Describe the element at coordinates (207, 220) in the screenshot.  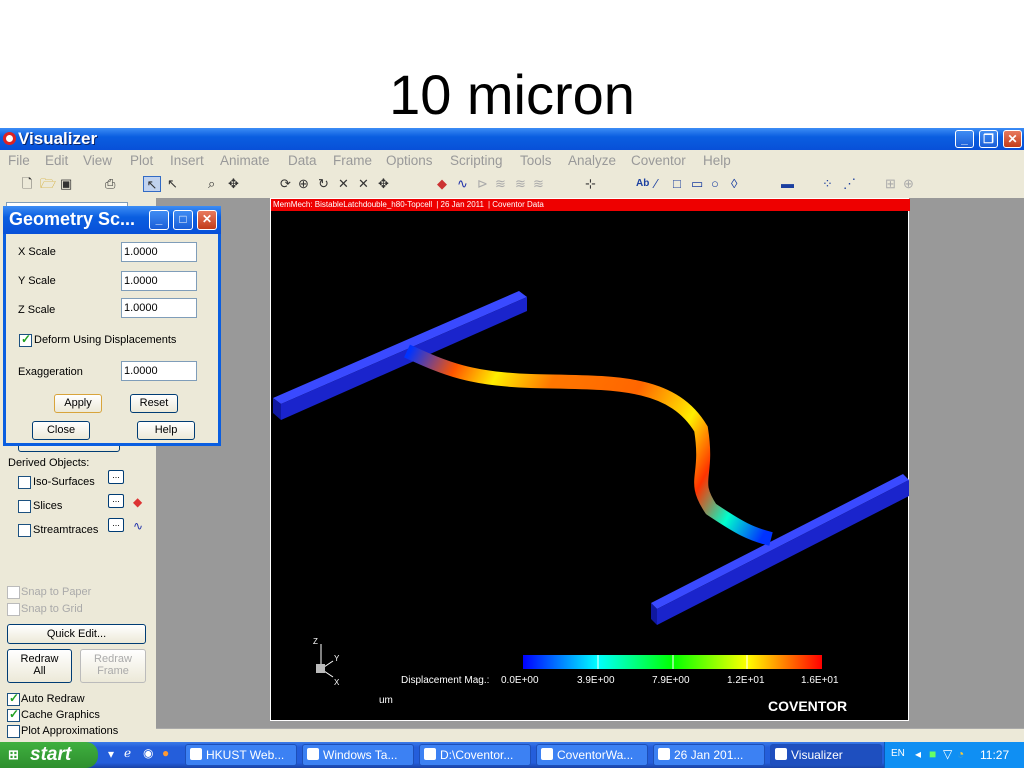
I see `dialog-close-button: ✕` at that location.